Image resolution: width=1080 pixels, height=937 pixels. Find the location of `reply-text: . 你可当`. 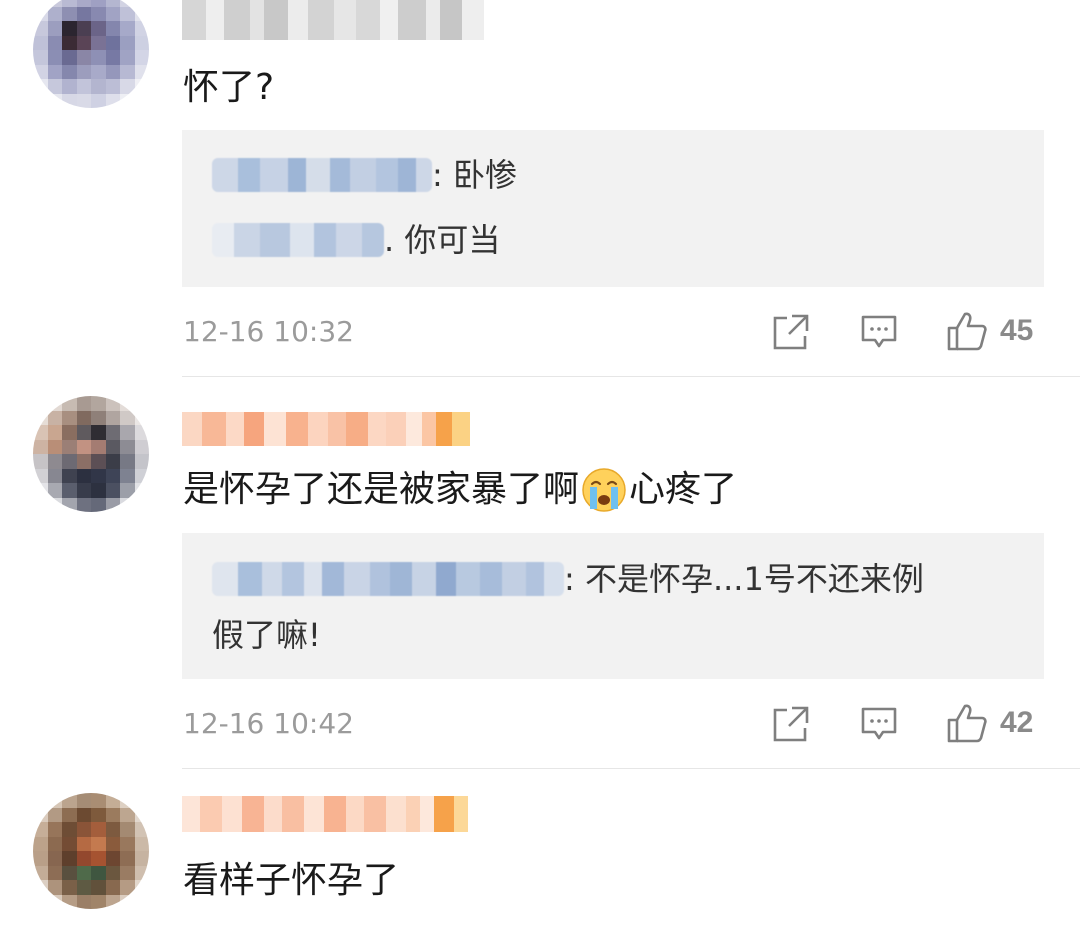

reply-text: . 你可当 is located at coordinates (442, 240).